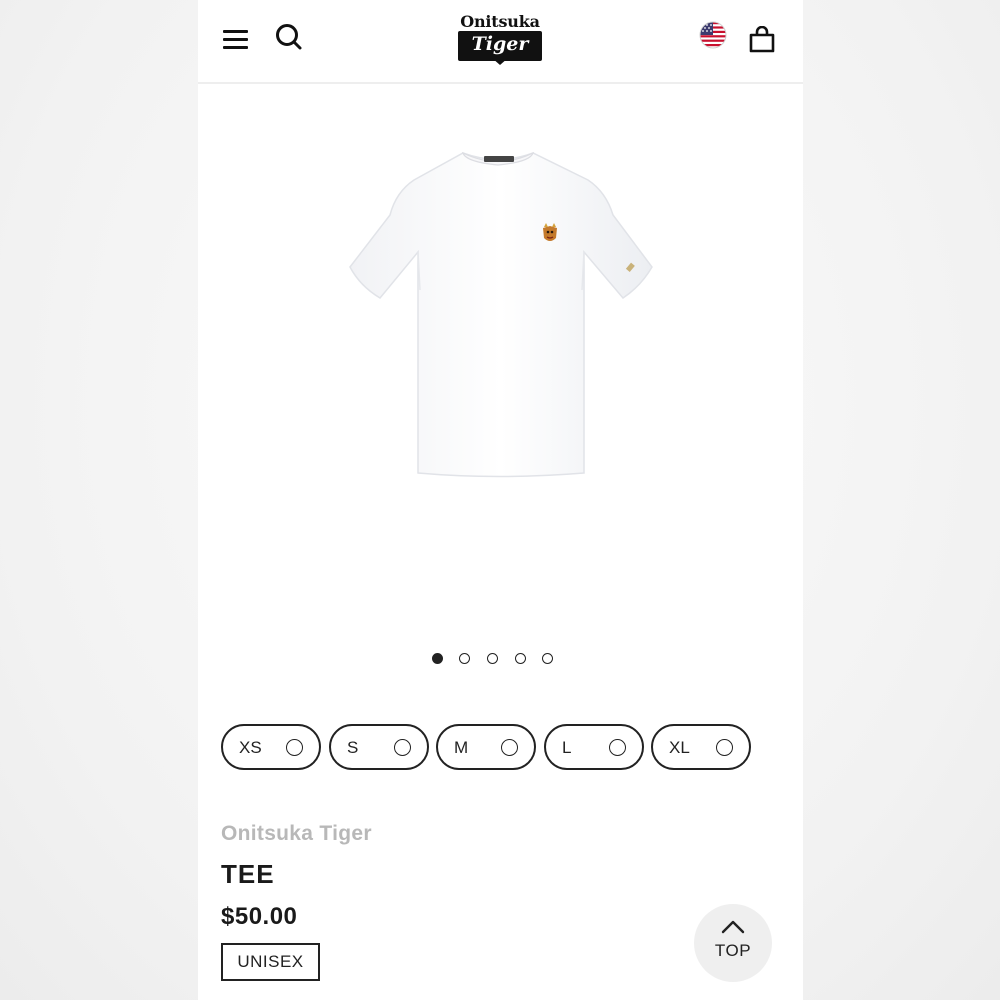  I want to click on us-flag-icon, so click(713, 35).